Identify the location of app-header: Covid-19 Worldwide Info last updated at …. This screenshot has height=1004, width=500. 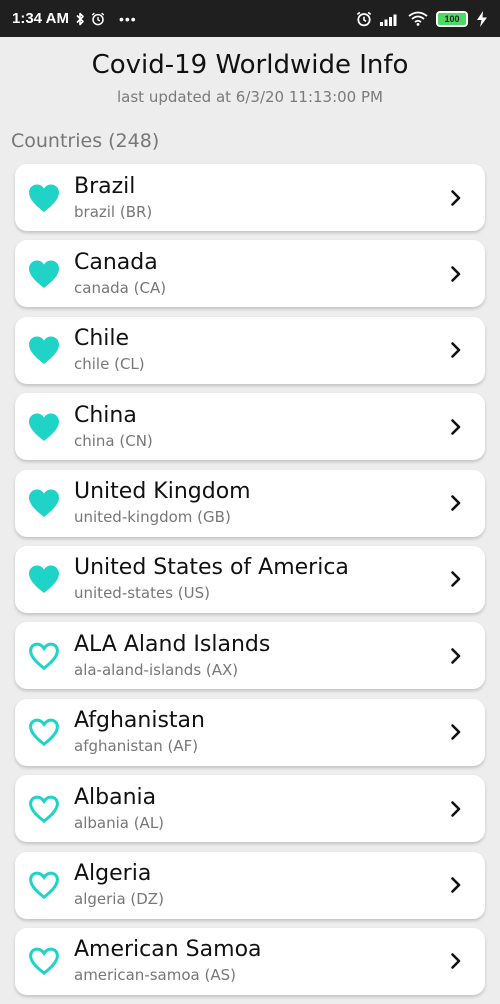
(250, 77).